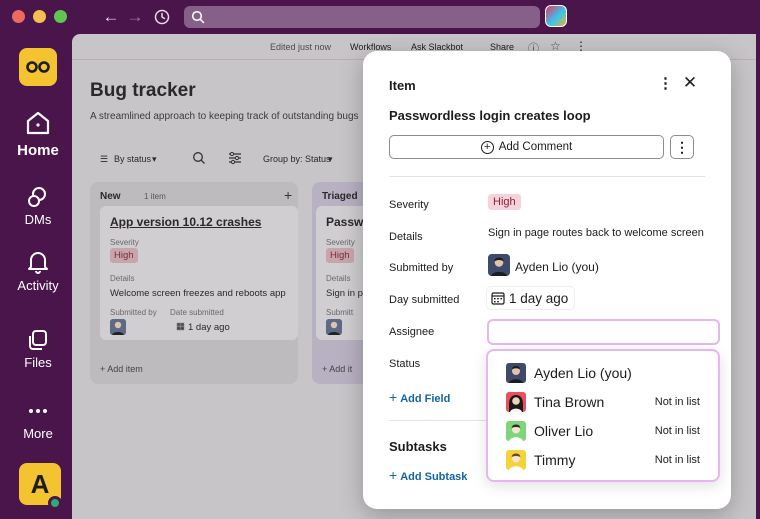 The height and width of the screenshot is (519, 760). Describe the element at coordinates (18, 16) in the screenshot. I see `close-window-button` at that location.